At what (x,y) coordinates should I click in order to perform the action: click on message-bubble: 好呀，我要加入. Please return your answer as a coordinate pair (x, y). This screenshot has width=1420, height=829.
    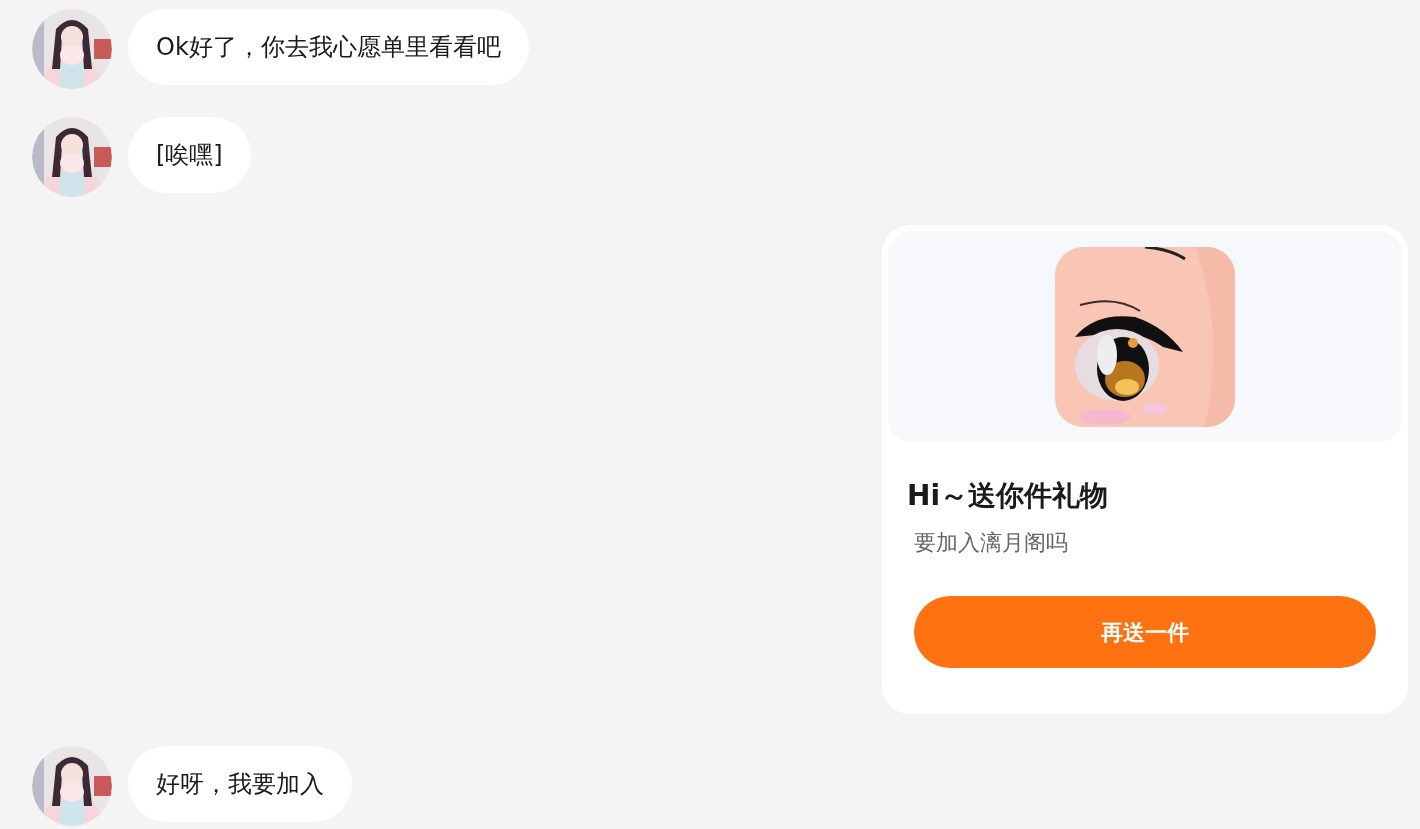
    Looking at the image, I should click on (240, 784).